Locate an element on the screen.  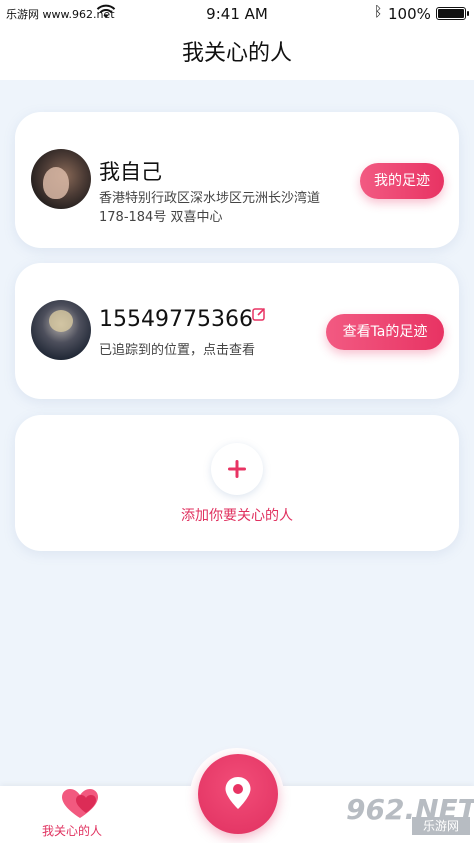
page-title: 我关心的人 is located at coordinates (236, 53).